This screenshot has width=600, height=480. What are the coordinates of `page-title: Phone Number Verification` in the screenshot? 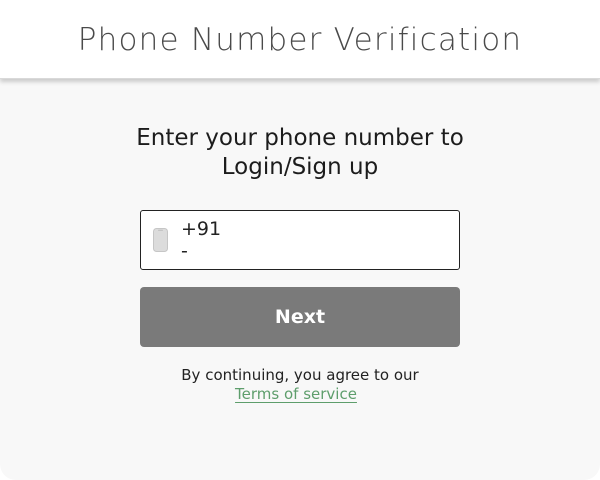 It's located at (300, 40).